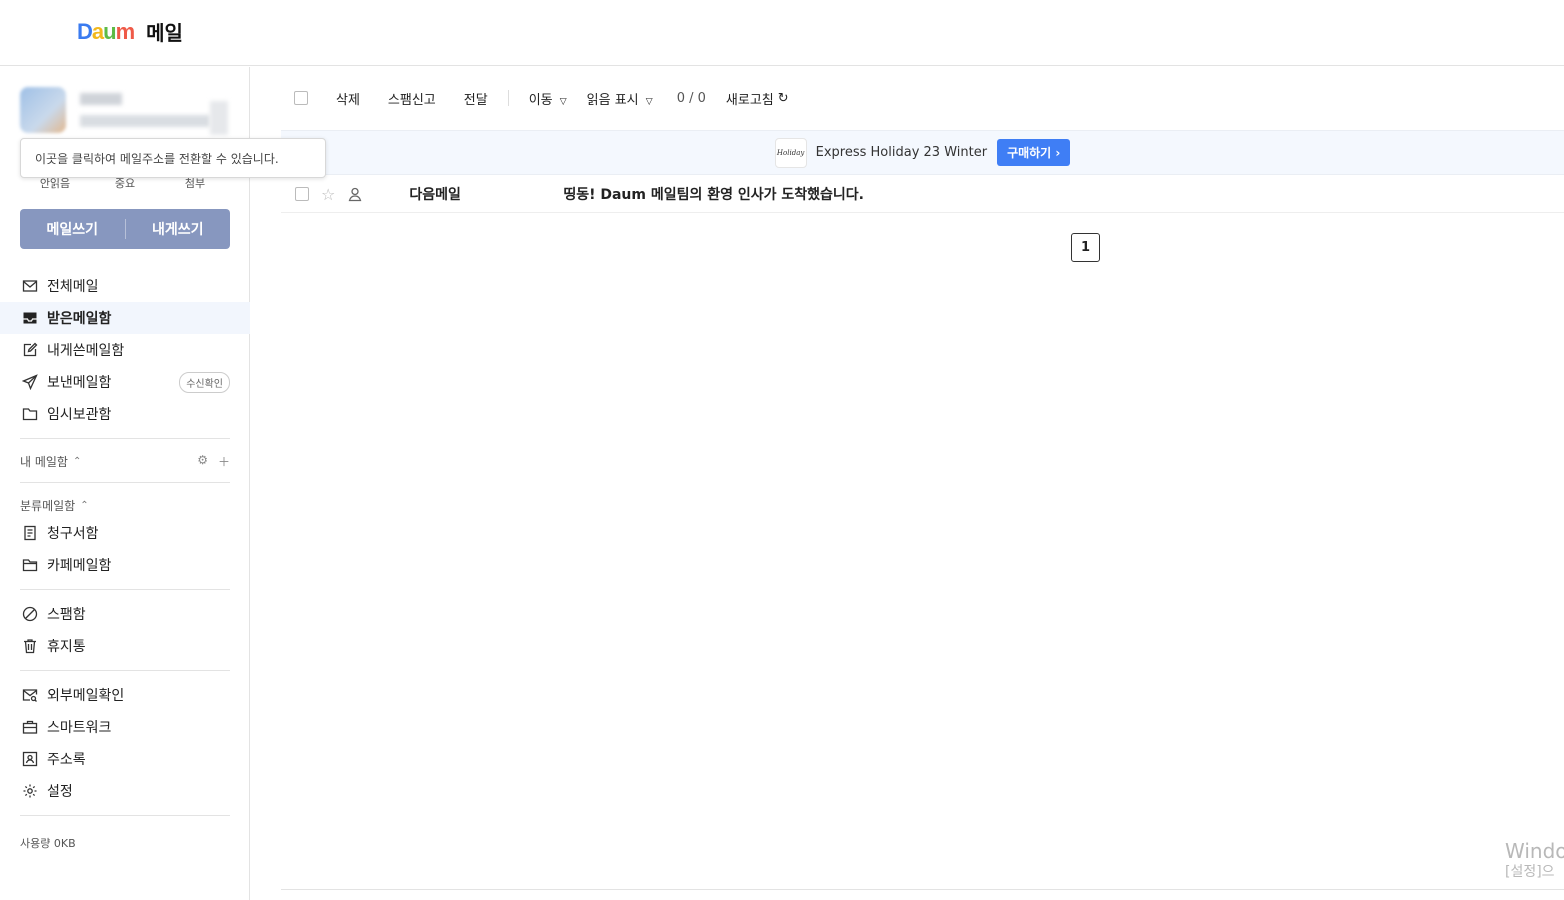 The image size is (1564, 900). What do you see at coordinates (43, 110) in the screenshot?
I see `avatar` at bounding box center [43, 110].